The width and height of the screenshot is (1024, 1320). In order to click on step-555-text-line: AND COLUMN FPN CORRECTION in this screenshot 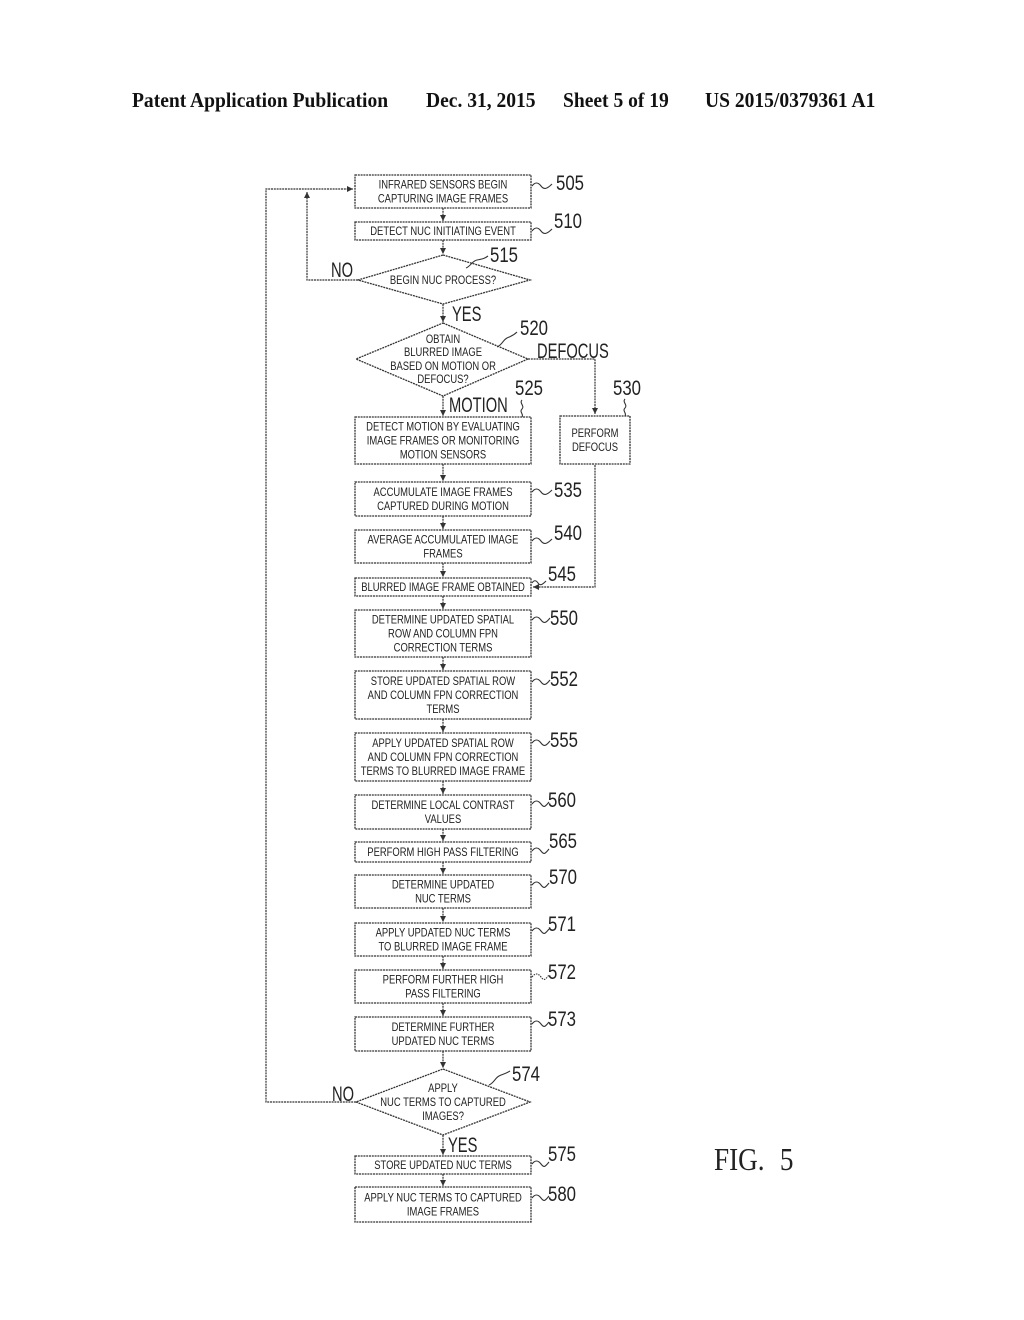, I will do `click(443, 757)`.